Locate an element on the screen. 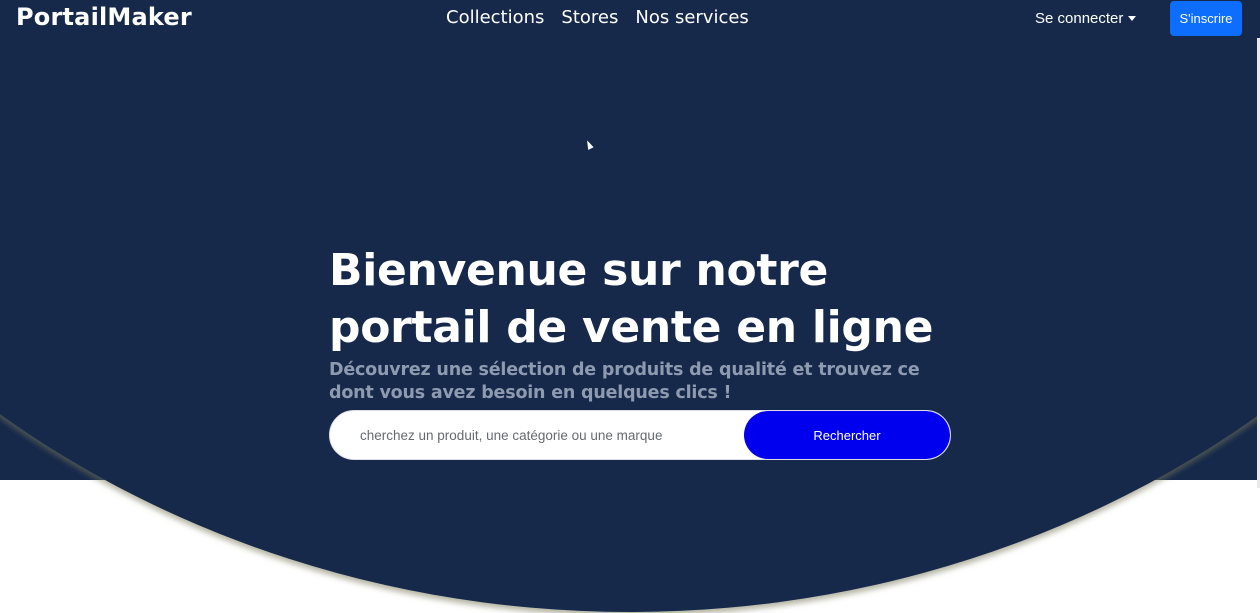 The height and width of the screenshot is (613, 1260). nav-links: Collections Stores Nos services is located at coordinates (597, 17).